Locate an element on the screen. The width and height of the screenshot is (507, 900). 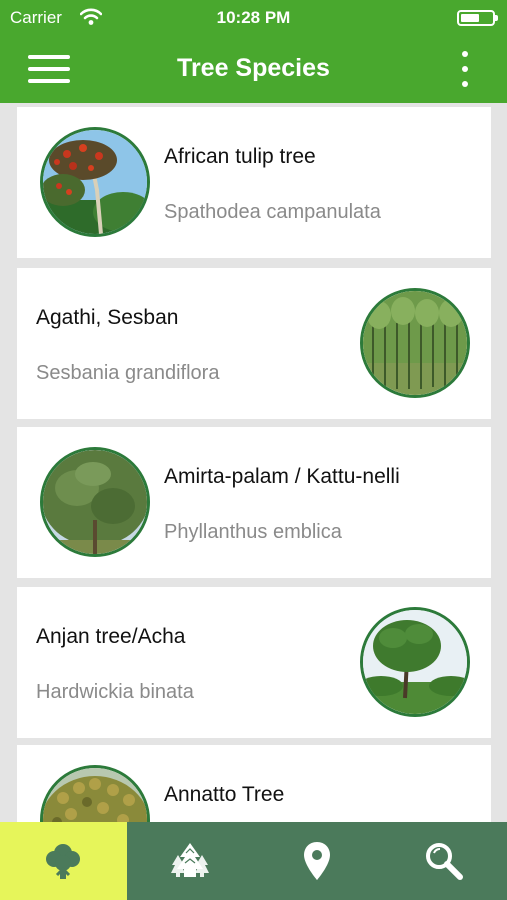
species-common-name: Anjan tree/Acha is located at coordinates (111, 636).